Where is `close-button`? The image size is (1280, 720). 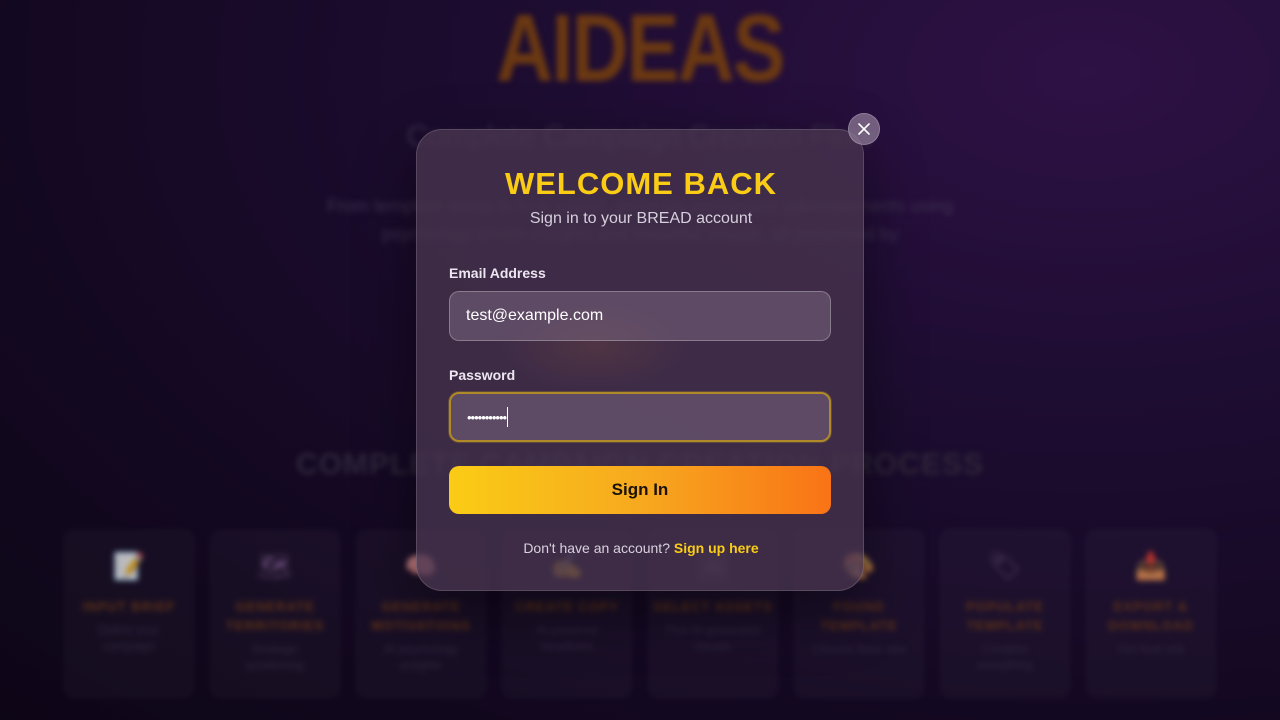 close-button is located at coordinates (864, 129).